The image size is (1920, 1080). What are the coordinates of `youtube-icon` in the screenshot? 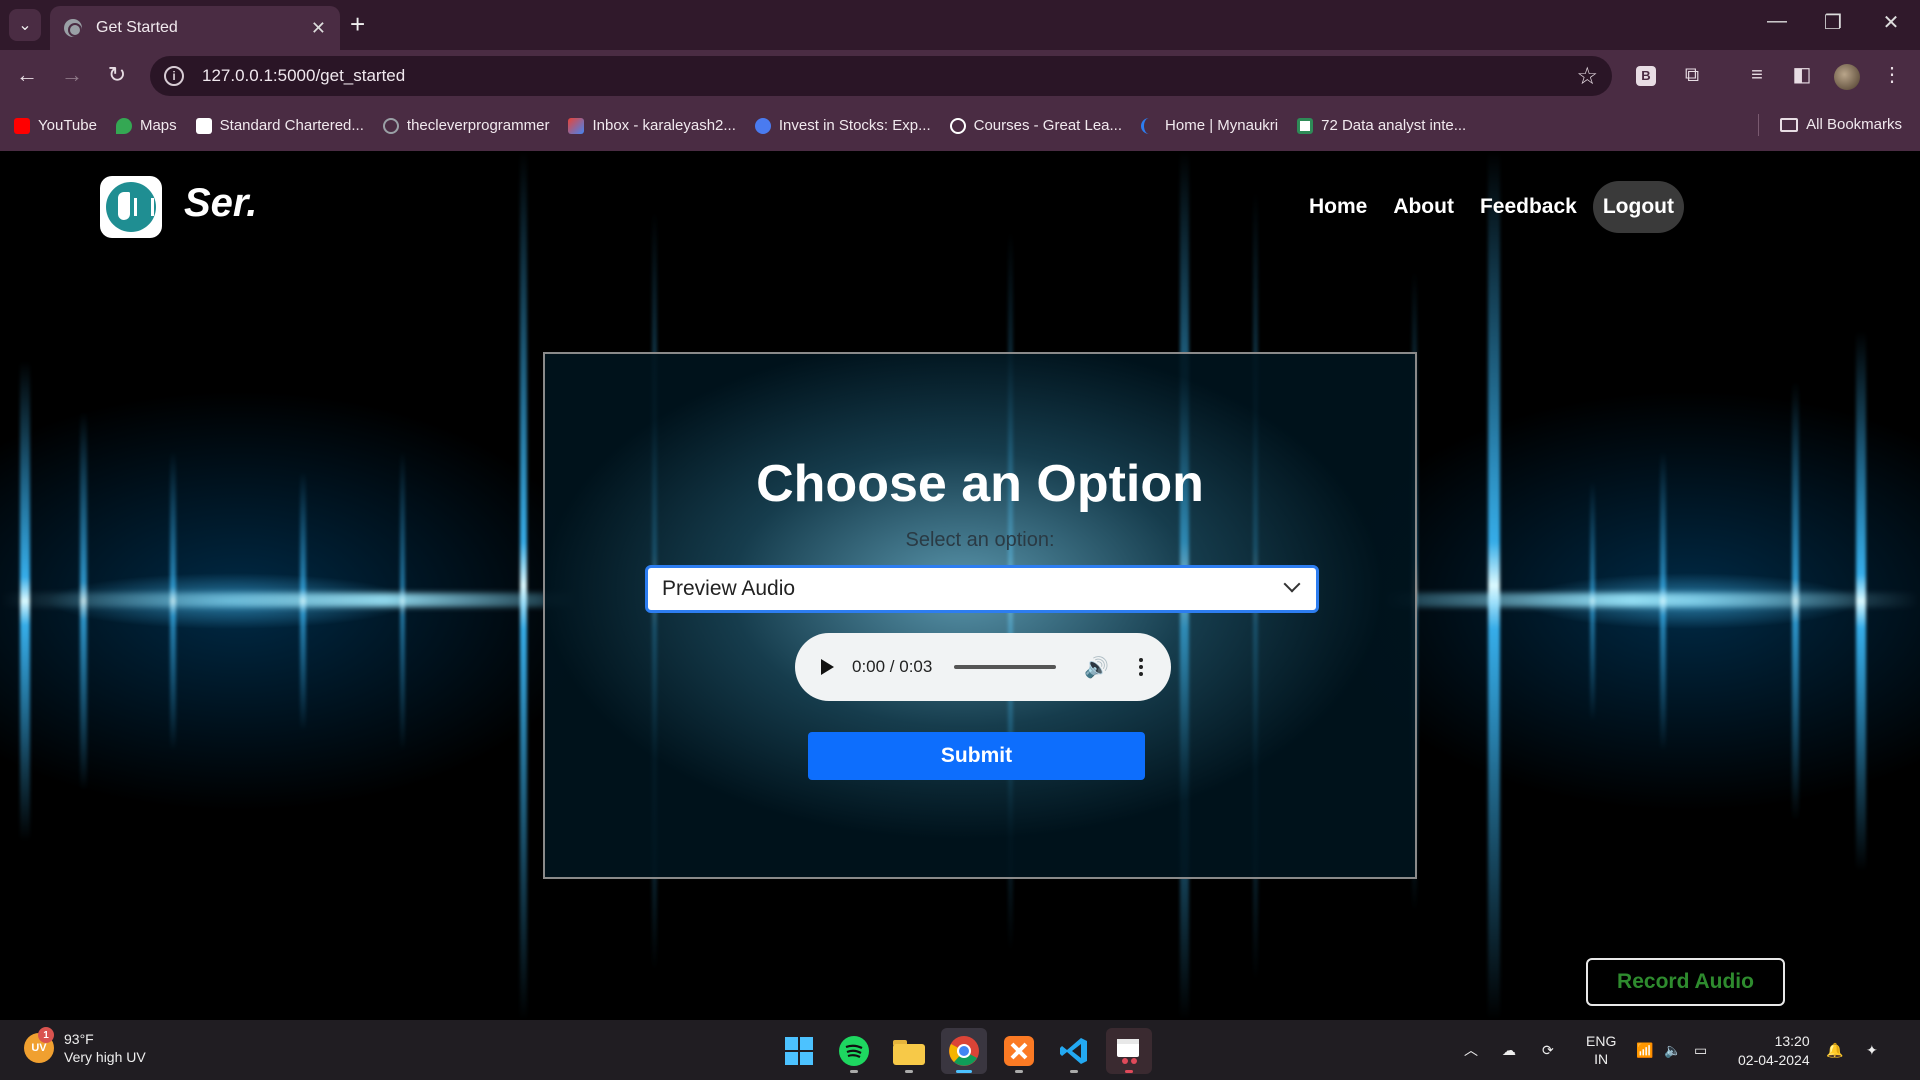 It's located at (22, 125).